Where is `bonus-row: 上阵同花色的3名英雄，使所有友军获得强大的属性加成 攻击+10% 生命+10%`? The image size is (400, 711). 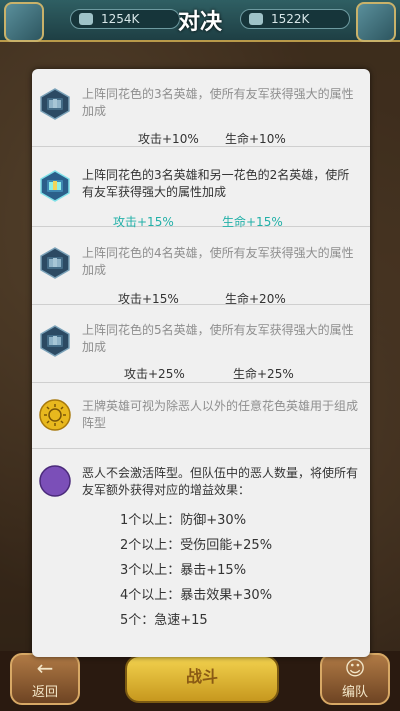
bonus-row: 上阵同花色的3名英雄，使所有友军获得强大的属性加成 攻击+10% 生命+10% is located at coordinates (201, 108).